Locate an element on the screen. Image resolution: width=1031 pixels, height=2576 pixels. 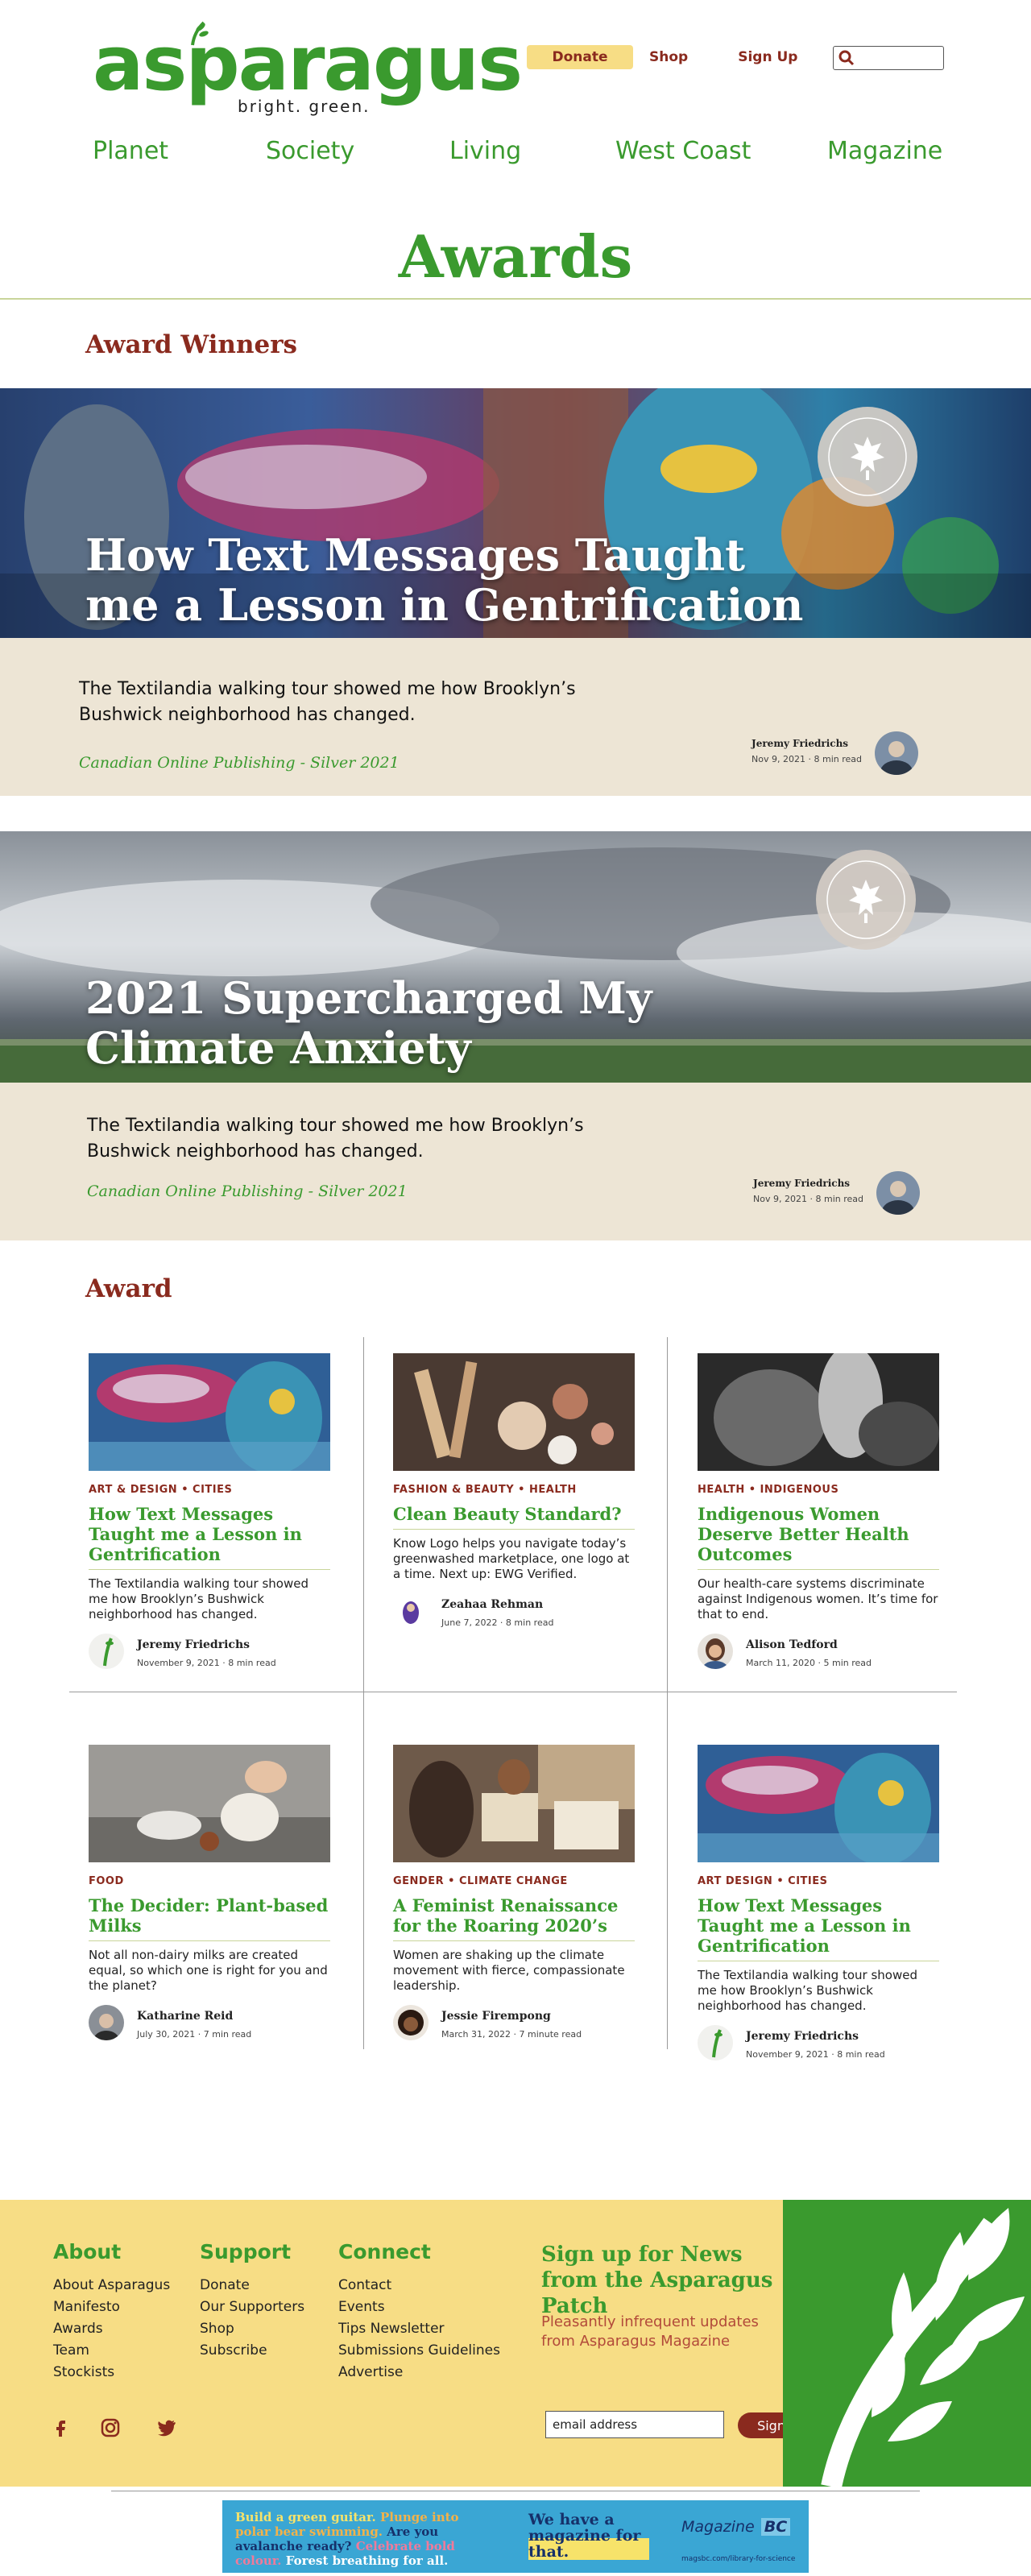
nav-planet: Planet is located at coordinates (130, 151).